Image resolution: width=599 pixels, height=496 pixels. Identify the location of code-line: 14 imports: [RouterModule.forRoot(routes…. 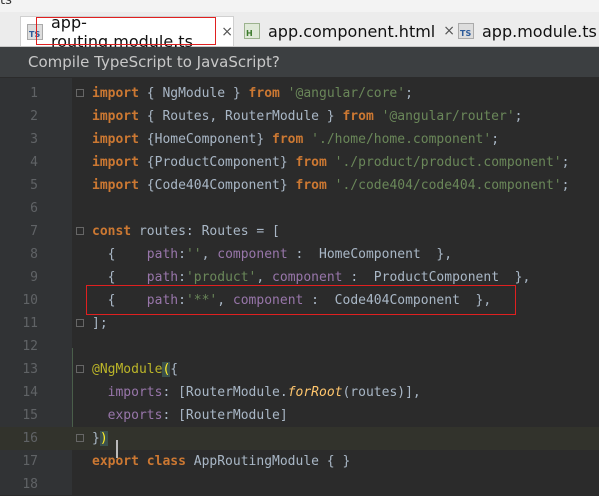
(299, 392).